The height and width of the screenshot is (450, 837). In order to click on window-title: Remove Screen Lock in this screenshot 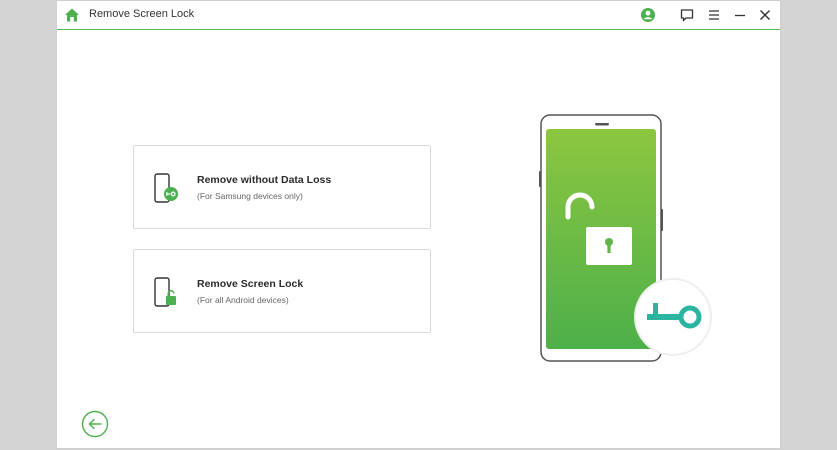, I will do `click(142, 14)`.